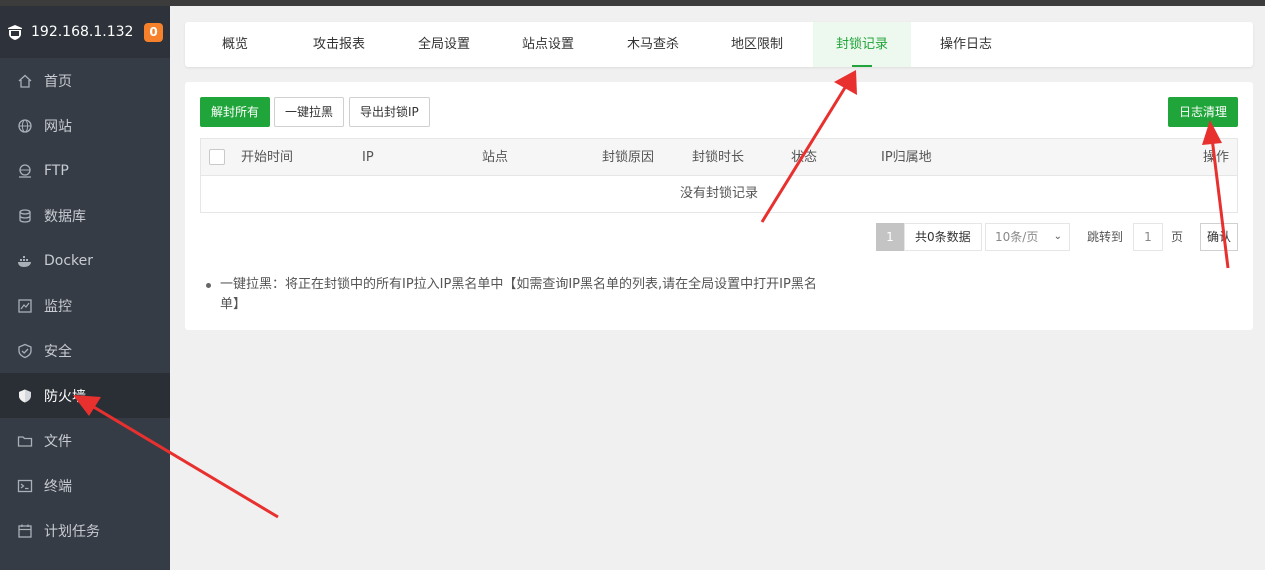 This screenshot has height=570, width=1265. I want to click on terminal-icon, so click(25, 486).